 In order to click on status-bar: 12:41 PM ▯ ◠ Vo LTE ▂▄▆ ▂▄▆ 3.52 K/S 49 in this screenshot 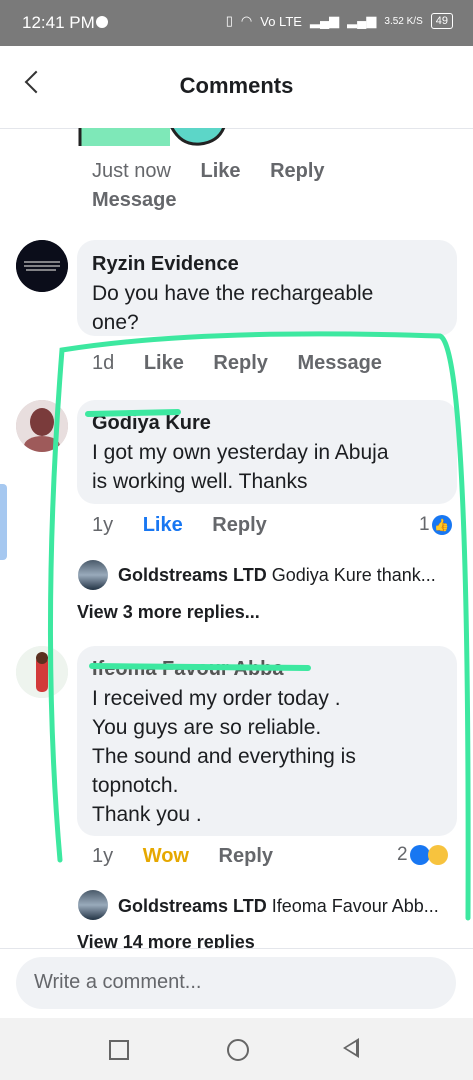, I will do `click(236, 23)`.